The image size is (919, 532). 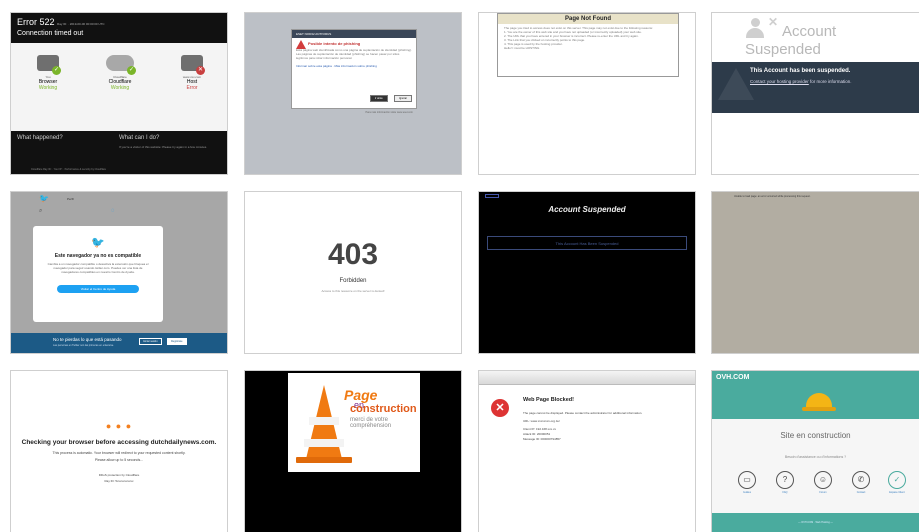 What do you see at coordinates (121, 65) in the screenshot?
I see `cloud-icon: ✓` at bounding box center [121, 65].